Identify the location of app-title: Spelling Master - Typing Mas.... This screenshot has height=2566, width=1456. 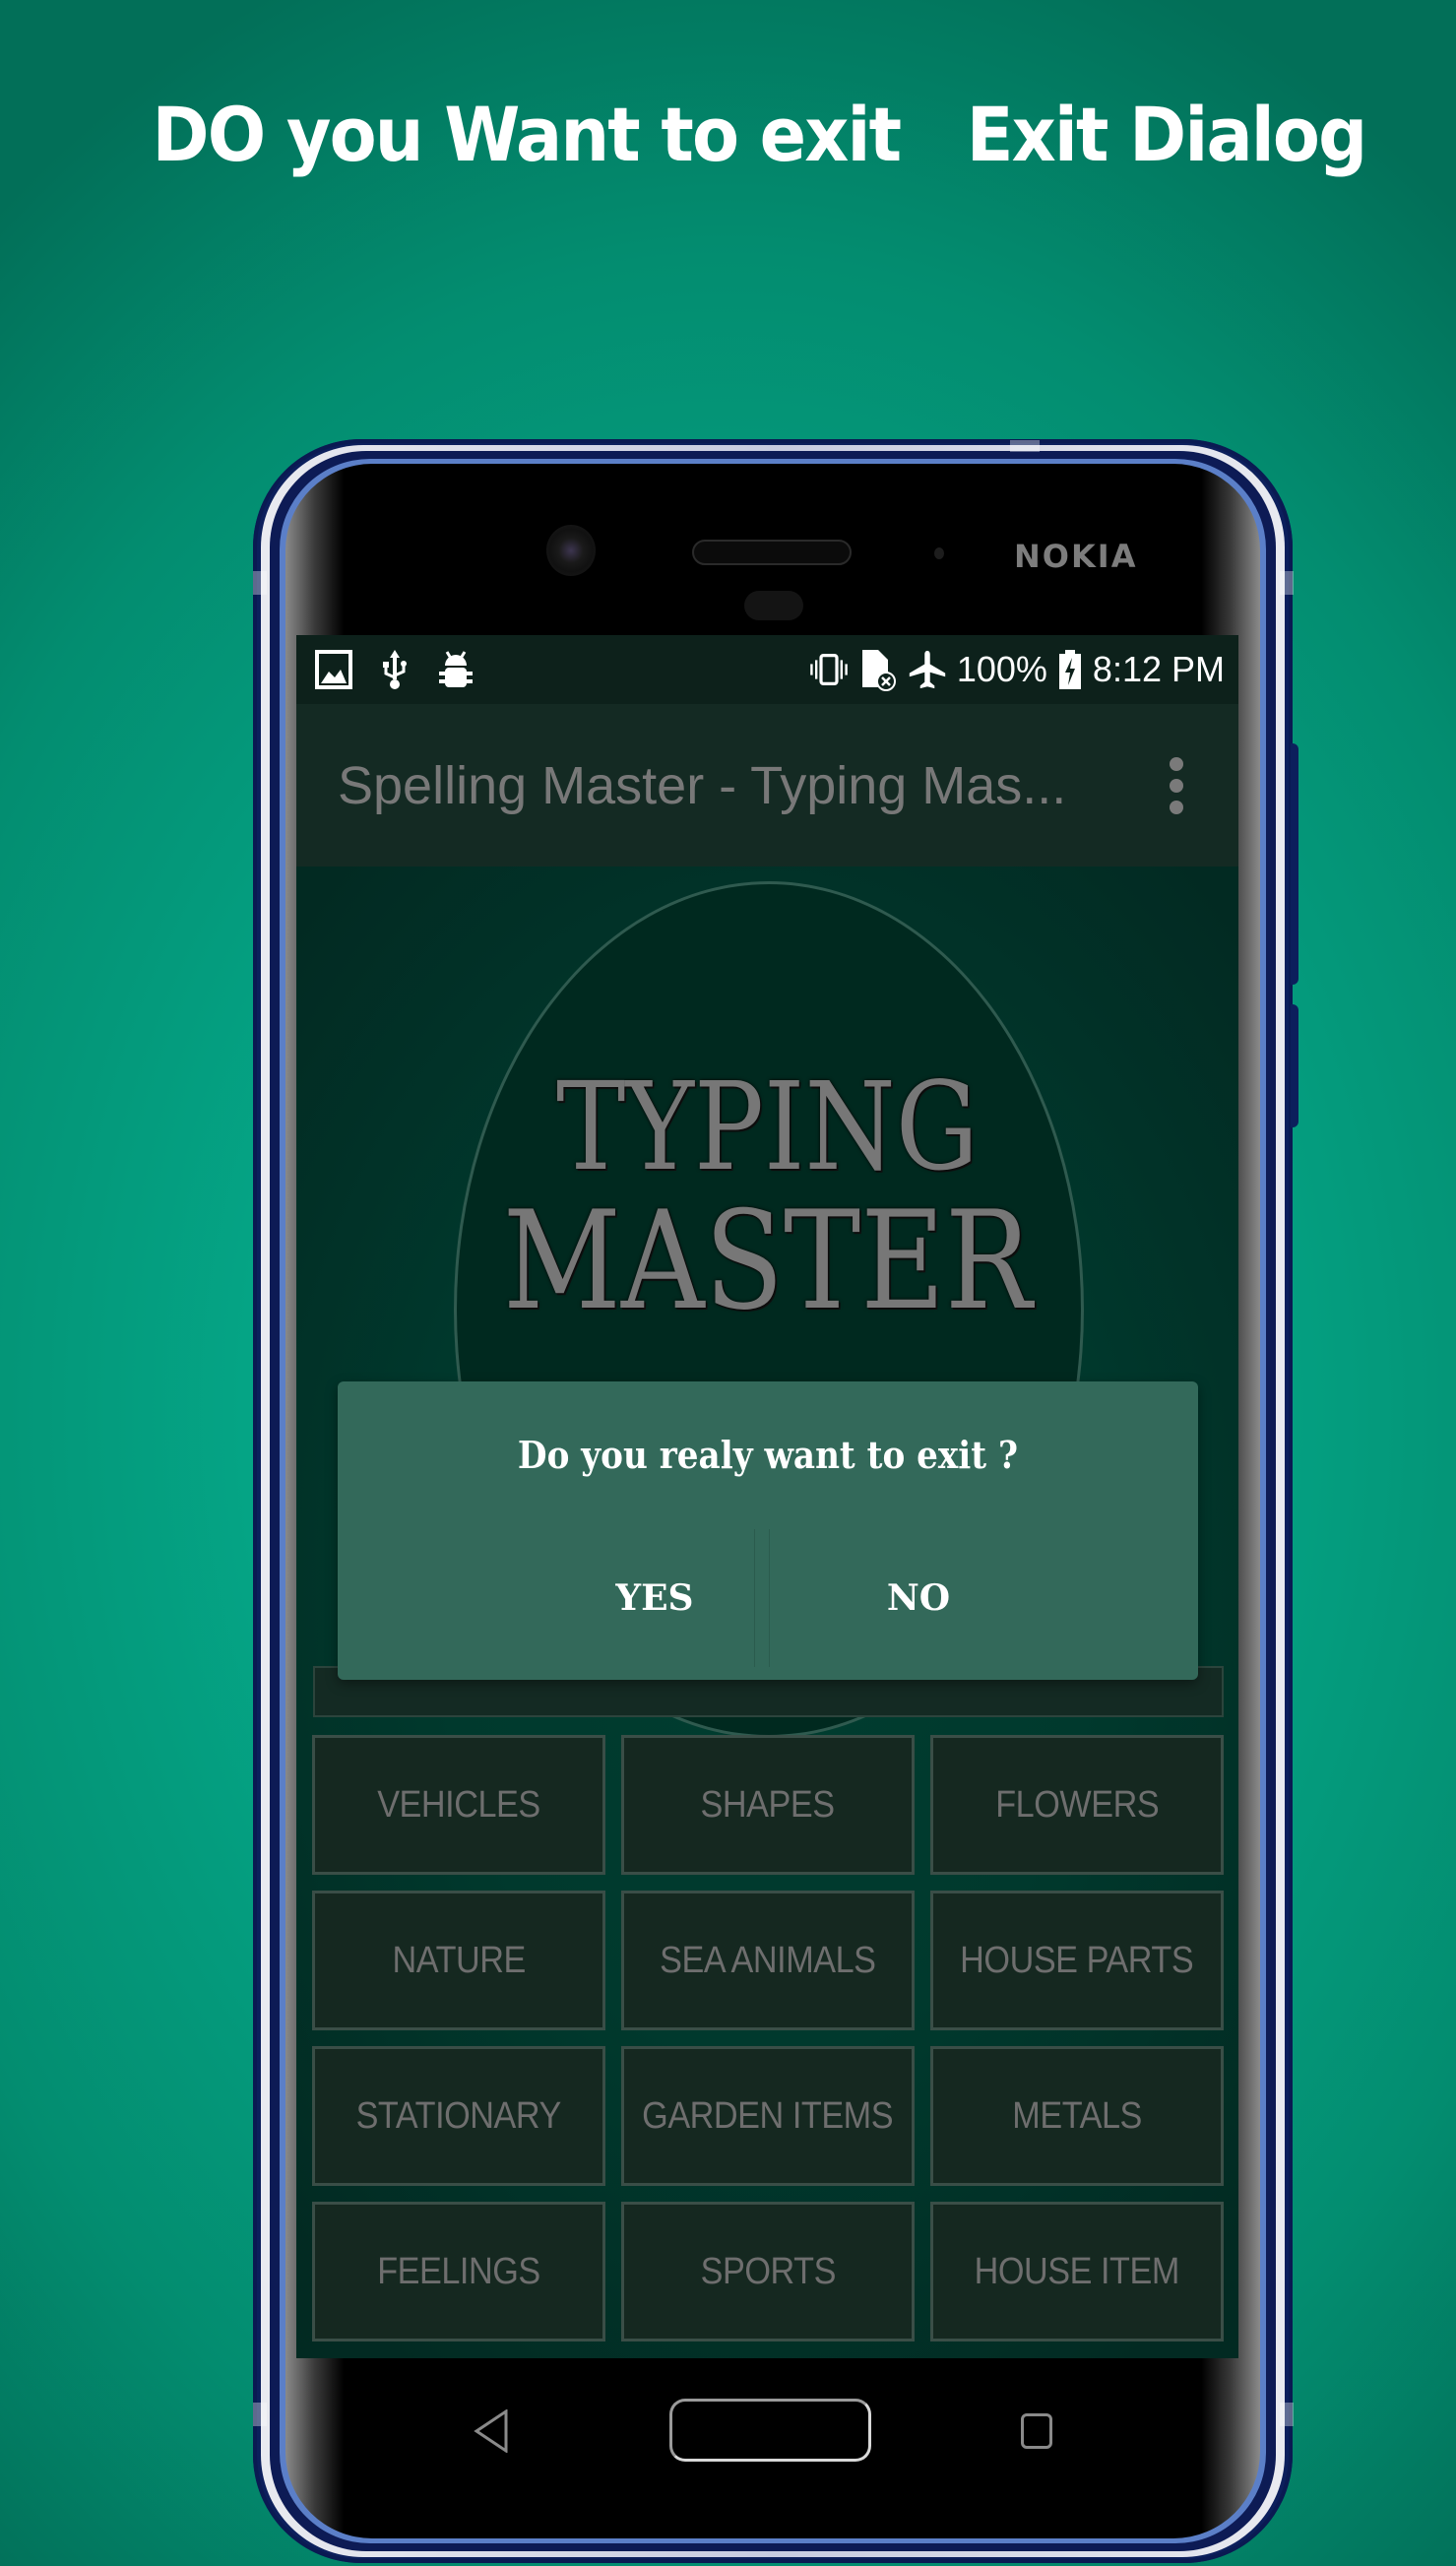
(702, 785).